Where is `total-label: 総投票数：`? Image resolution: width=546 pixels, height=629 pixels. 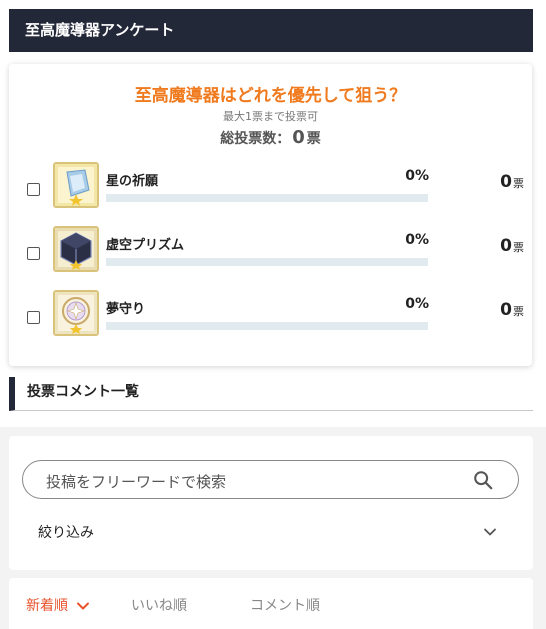
total-label: 総投票数： is located at coordinates (255, 139).